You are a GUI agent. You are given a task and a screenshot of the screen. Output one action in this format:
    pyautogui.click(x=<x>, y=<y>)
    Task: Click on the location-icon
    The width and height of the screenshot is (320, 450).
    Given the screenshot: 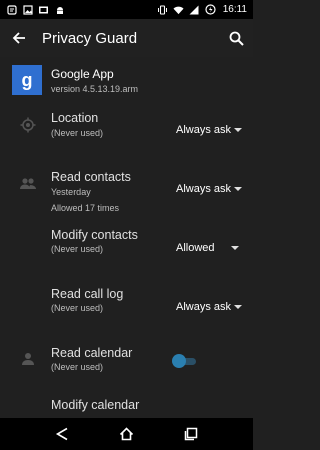 What is the action you would take?
    pyautogui.click(x=28, y=125)
    